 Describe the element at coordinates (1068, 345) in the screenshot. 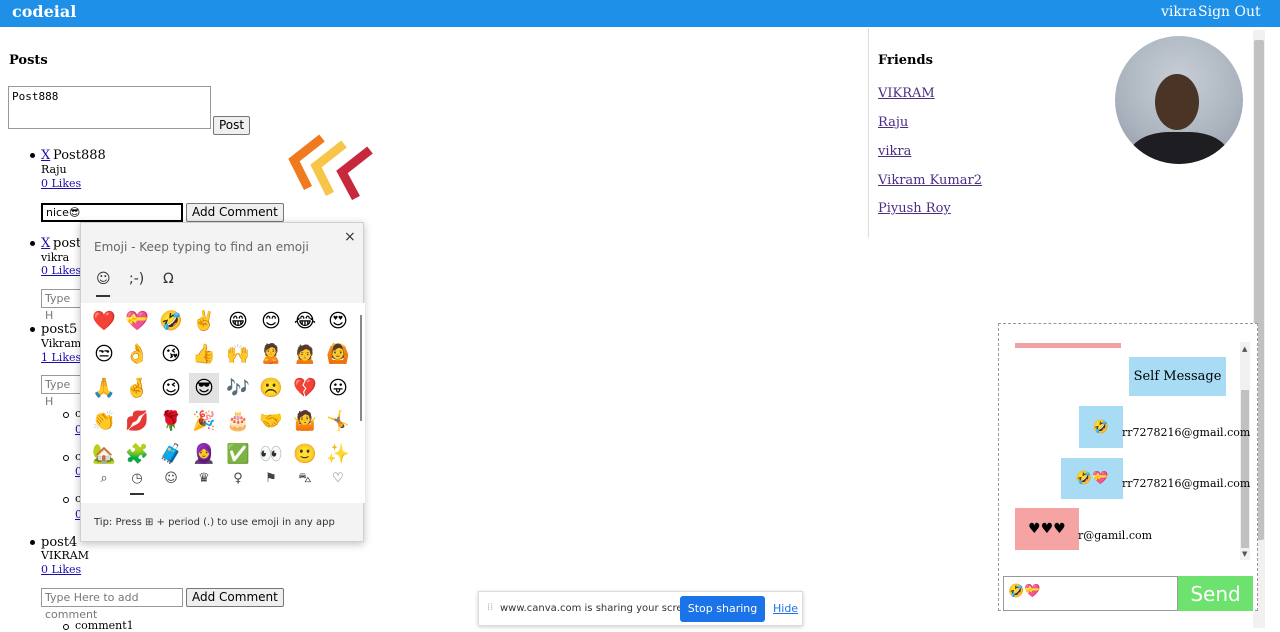

I see `chat-message-partial` at that location.